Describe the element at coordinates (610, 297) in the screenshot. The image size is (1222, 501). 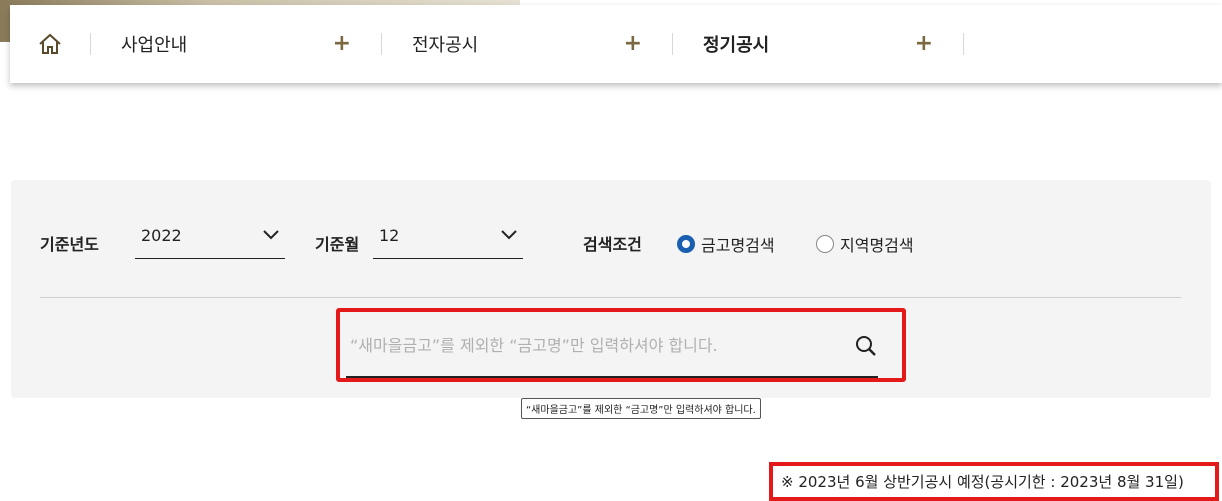
I see `divider` at that location.